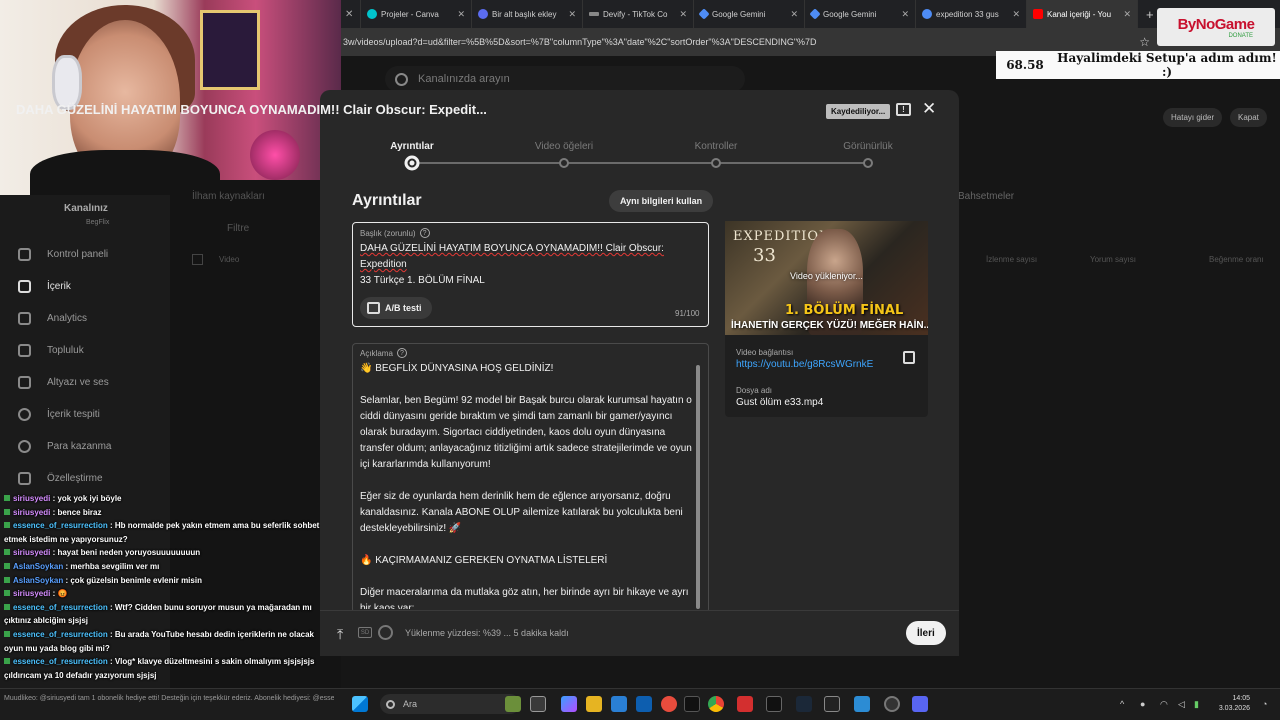 The width and height of the screenshot is (1280, 720). What do you see at coordinates (44, 286) in the screenshot?
I see `nav-content: İçerik` at bounding box center [44, 286].